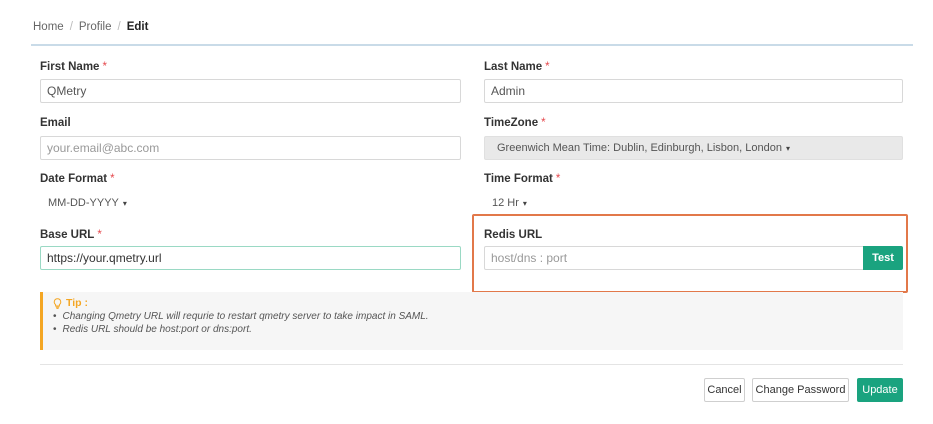  Describe the element at coordinates (693, 91) in the screenshot. I see `last-name-input` at that location.